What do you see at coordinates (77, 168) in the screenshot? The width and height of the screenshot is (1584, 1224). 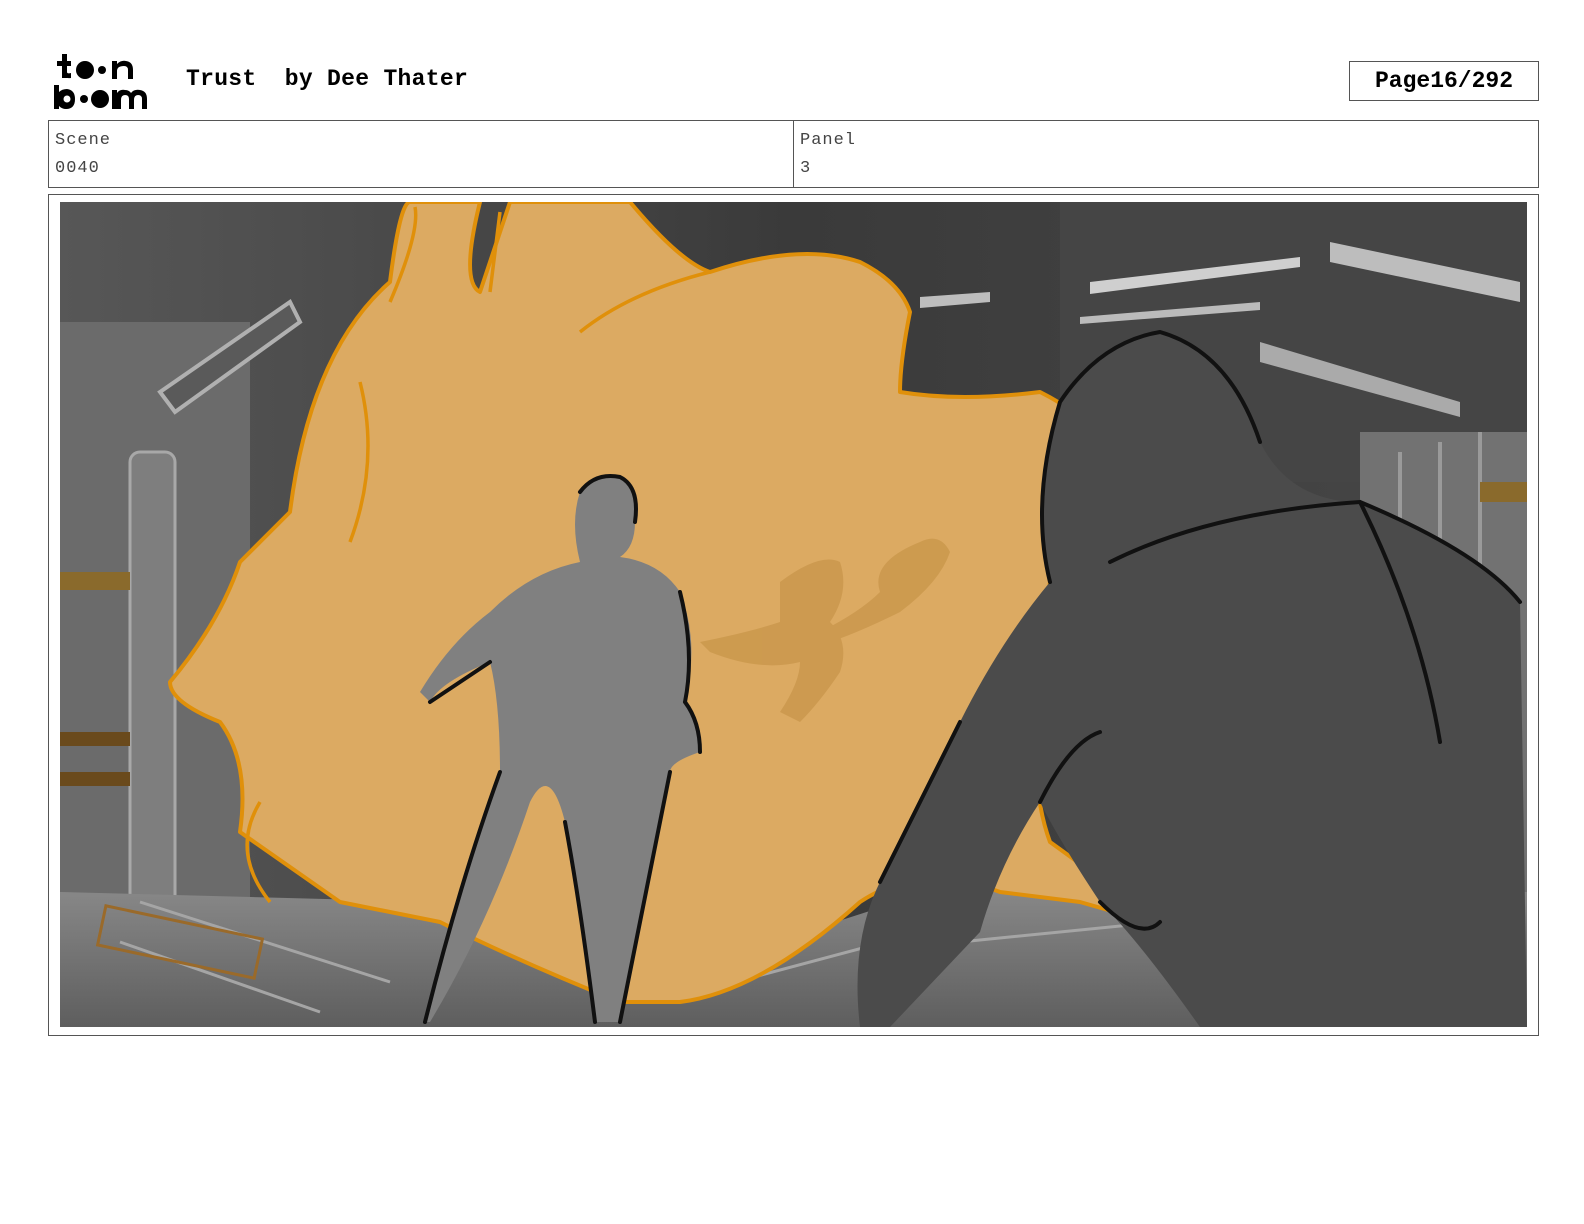 I see `scene-value: 0040` at bounding box center [77, 168].